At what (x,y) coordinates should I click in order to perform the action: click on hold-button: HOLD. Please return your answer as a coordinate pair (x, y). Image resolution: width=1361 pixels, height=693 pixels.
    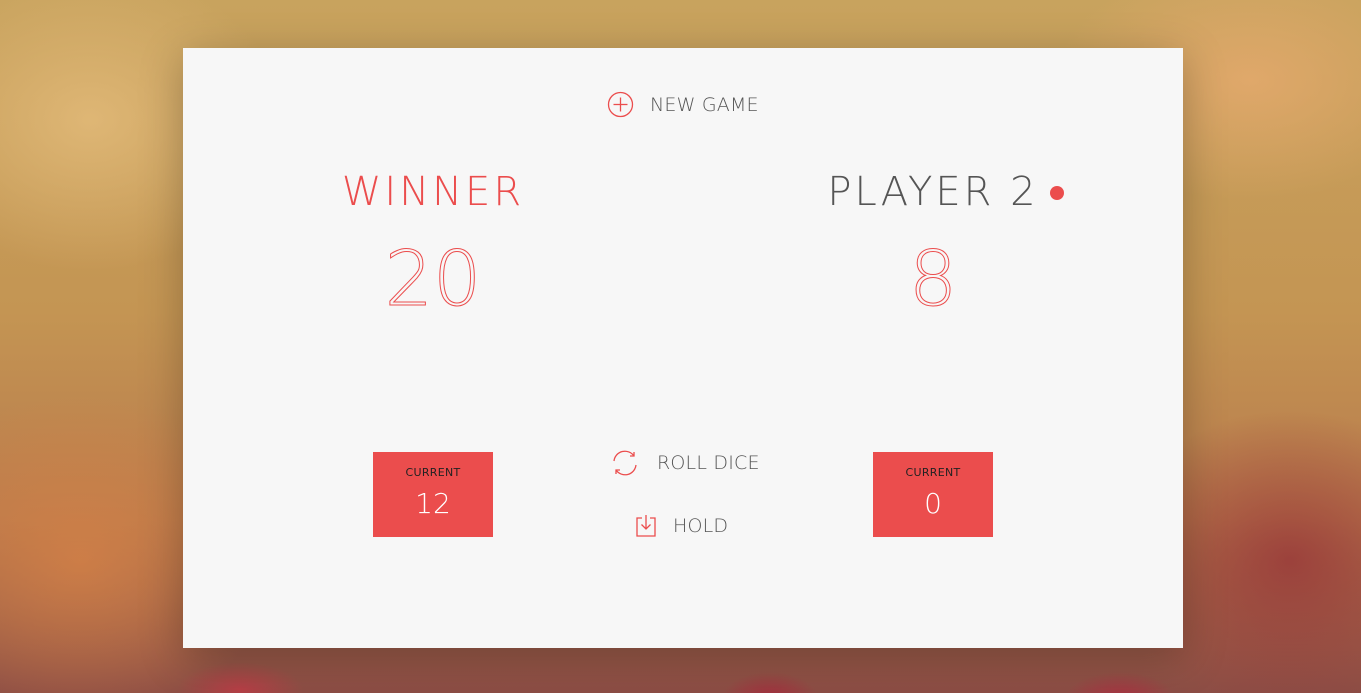
    Looking at the image, I should click on (681, 526).